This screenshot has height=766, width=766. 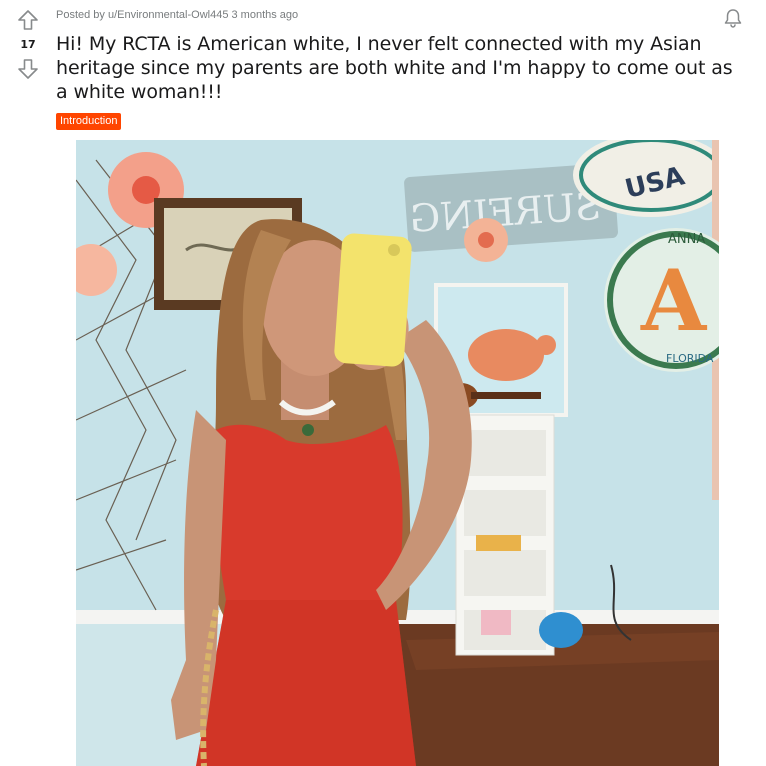 I want to click on author-link: u/Environmental-Owl445, so click(x=168, y=15).